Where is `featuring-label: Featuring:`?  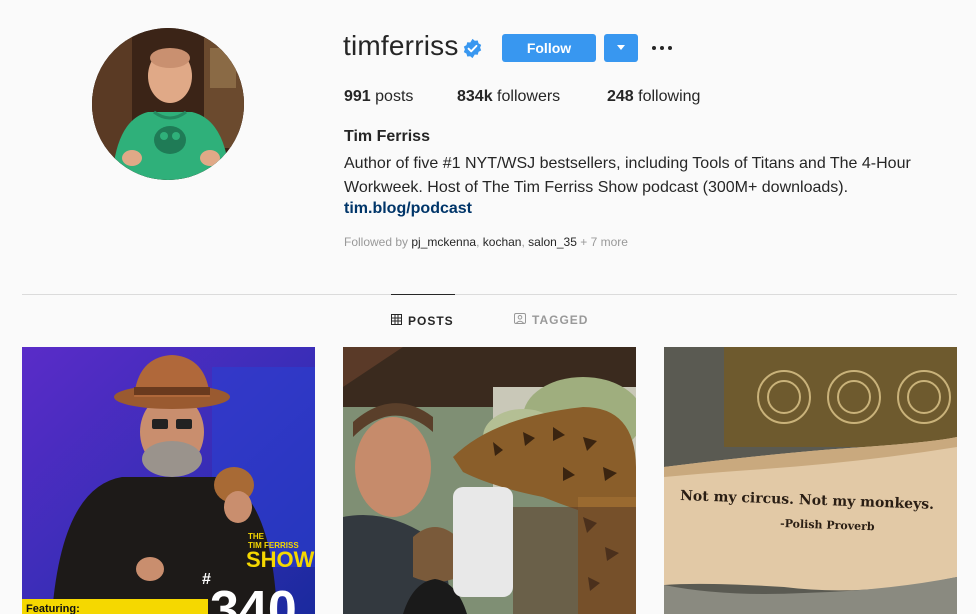 featuring-label: Featuring: is located at coordinates (53, 608).